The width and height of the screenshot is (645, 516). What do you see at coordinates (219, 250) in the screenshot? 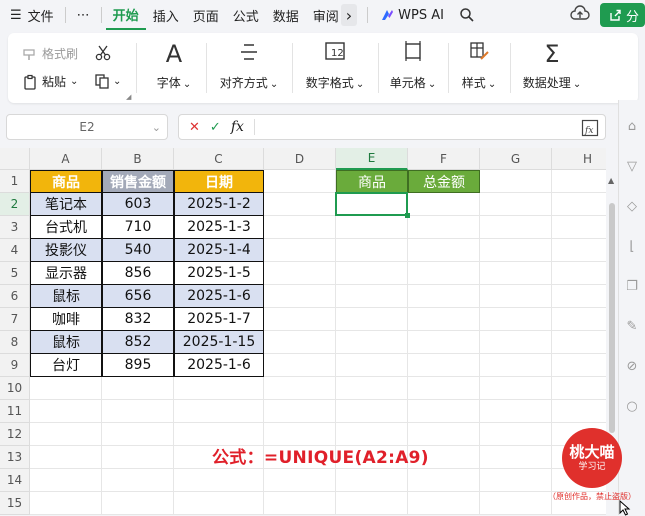
I see `data-cell: 2025-1-4` at bounding box center [219, 250].